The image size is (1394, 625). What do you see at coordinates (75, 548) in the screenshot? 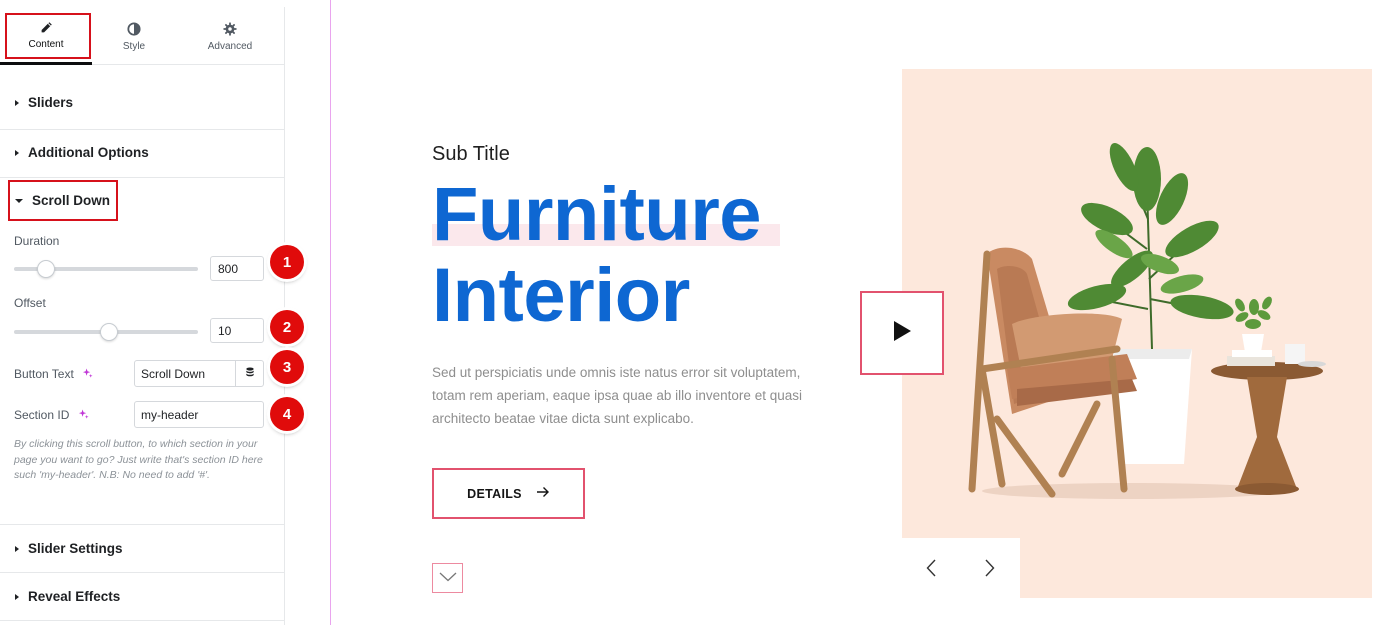
I see `section-slider-settings-title: Slider Settings` at bounding box center [75, 548].